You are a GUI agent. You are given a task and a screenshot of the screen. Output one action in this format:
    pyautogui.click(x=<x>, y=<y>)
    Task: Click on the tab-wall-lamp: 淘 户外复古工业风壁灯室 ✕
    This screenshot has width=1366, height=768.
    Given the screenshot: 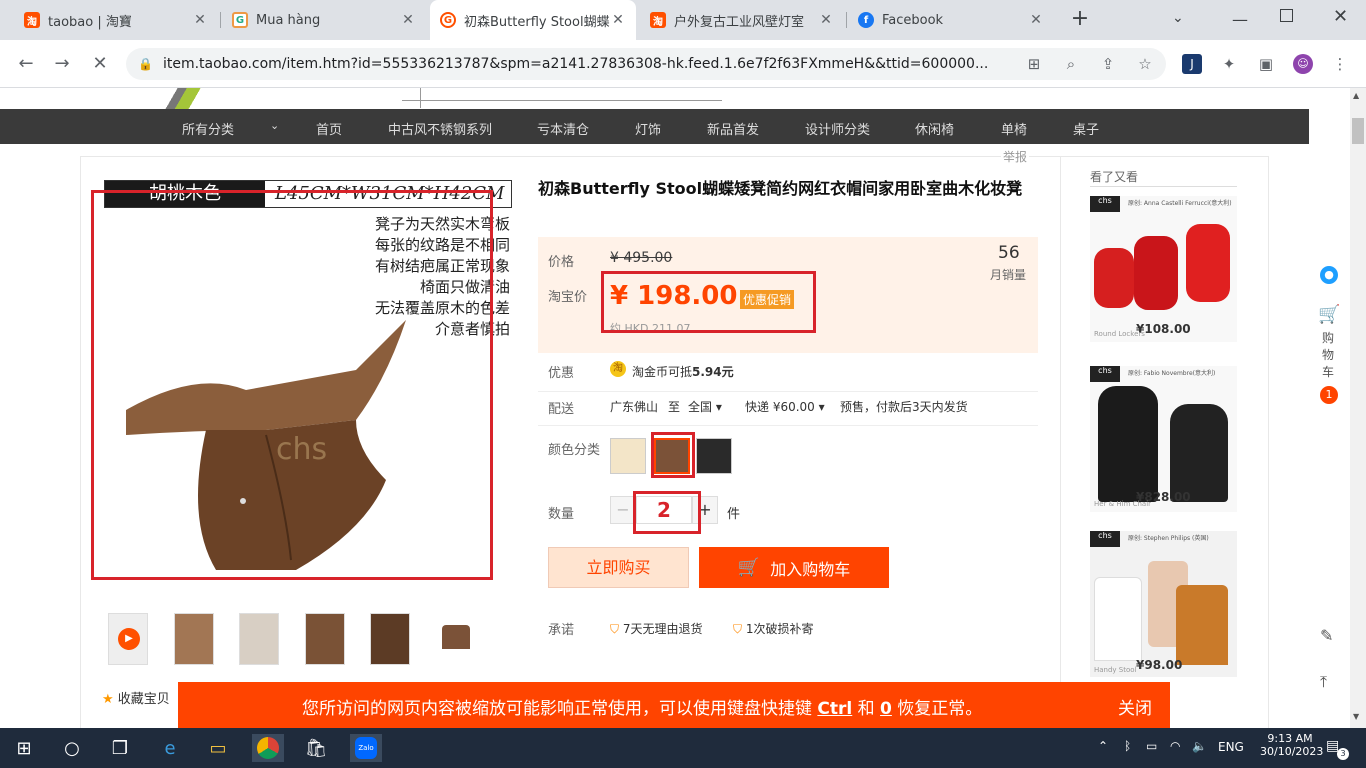 What is the action you would take?
    pyautogui.click(x=742, y=20)
    